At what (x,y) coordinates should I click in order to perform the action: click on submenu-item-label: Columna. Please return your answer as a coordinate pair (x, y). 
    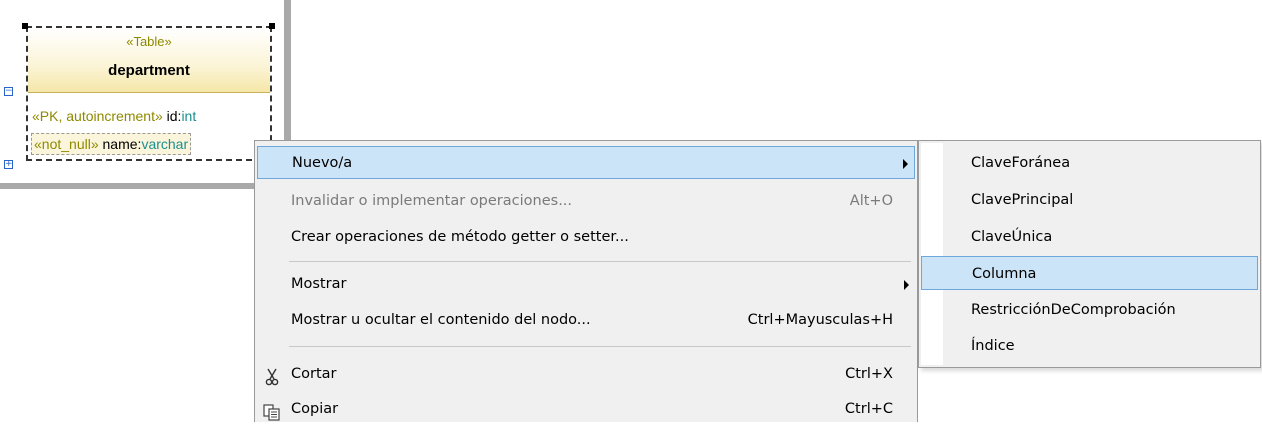
    Looking at the image, I should click on (1004, 274).